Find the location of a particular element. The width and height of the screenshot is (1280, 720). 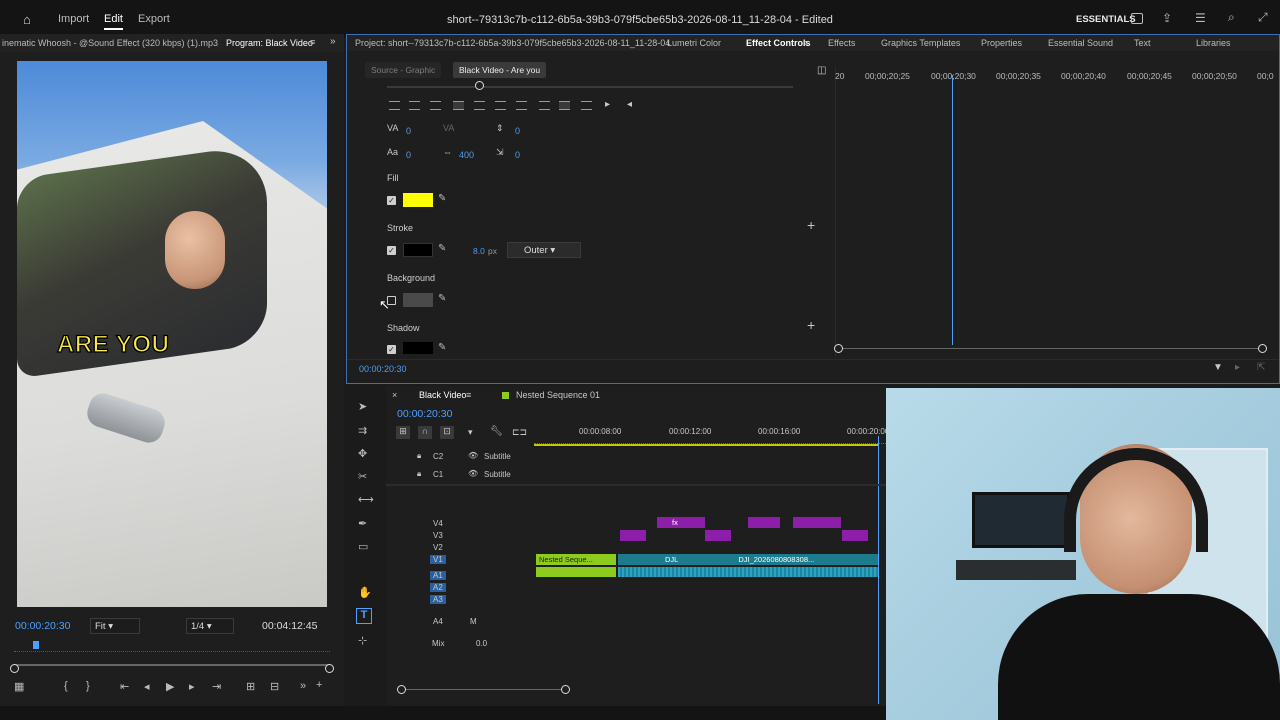

caption-tool-icon: ⊹ is located at coordinates (362, 640).